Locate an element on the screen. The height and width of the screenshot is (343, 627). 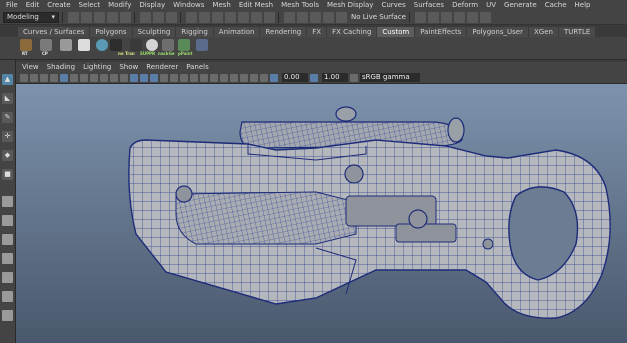
tab-fx: FX is located at coordinates (317, 32).